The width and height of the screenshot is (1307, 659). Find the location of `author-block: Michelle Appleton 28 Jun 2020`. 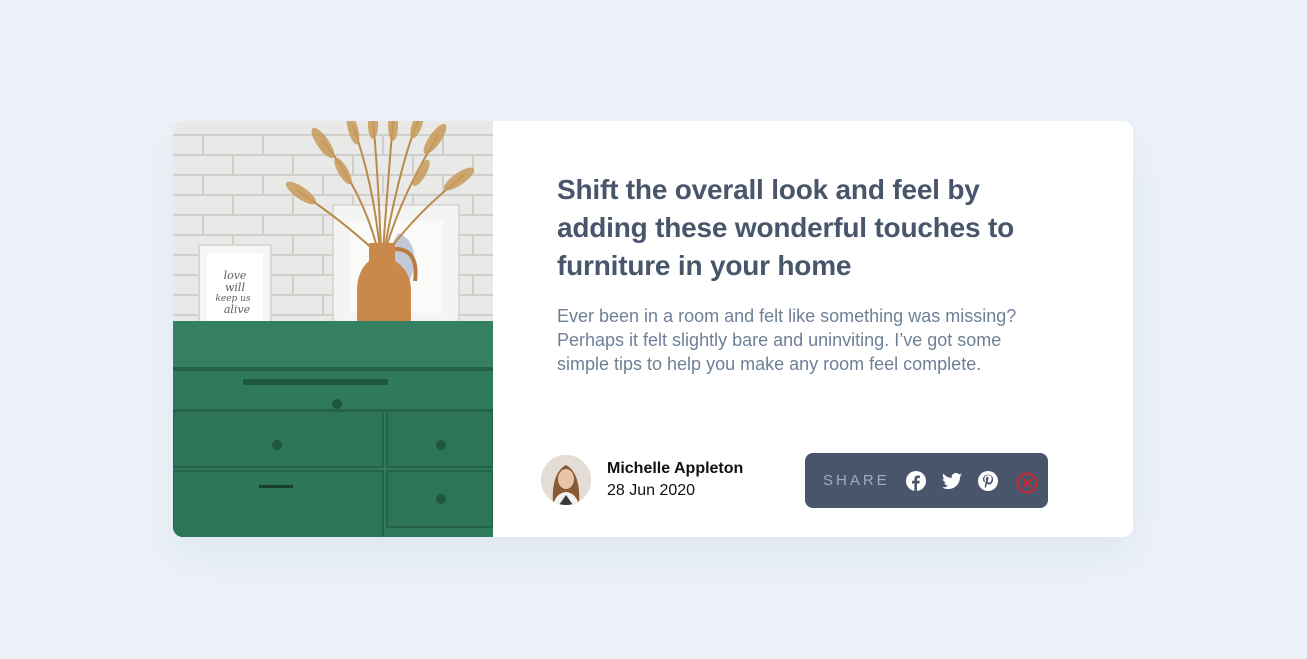

author-block: Michelle Appleton 28 Jun 2020 is located at coordinates (642, 480).